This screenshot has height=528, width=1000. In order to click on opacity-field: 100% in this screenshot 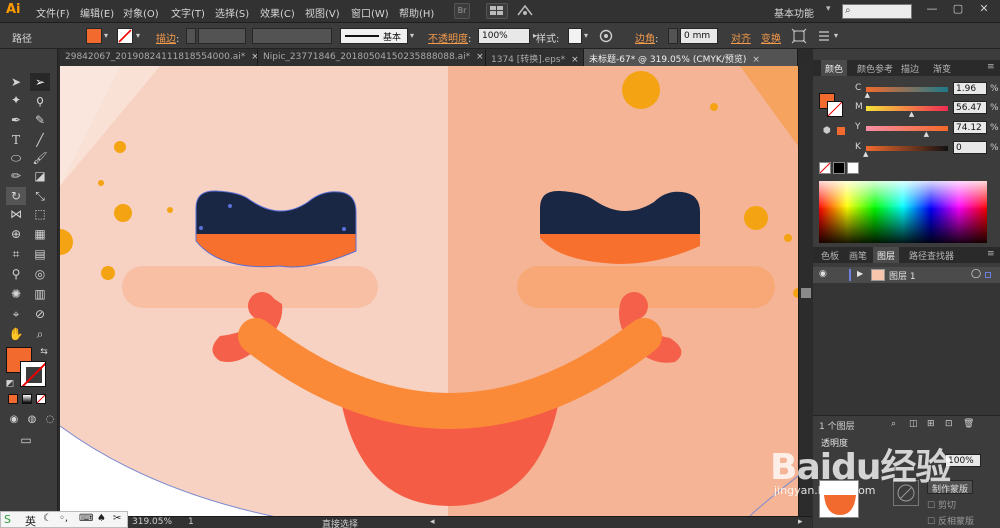, I will do `click(504, 36)`.